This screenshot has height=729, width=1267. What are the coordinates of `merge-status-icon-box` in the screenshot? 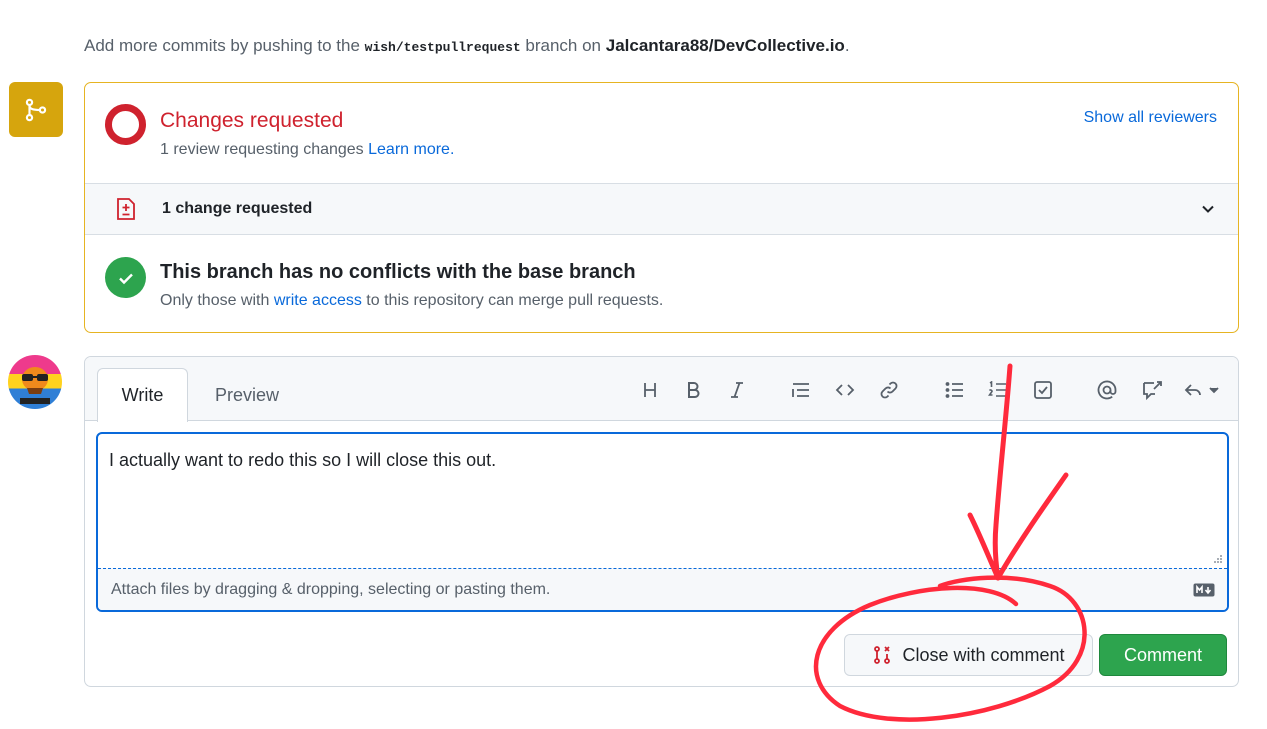 It's located at (36, 109).